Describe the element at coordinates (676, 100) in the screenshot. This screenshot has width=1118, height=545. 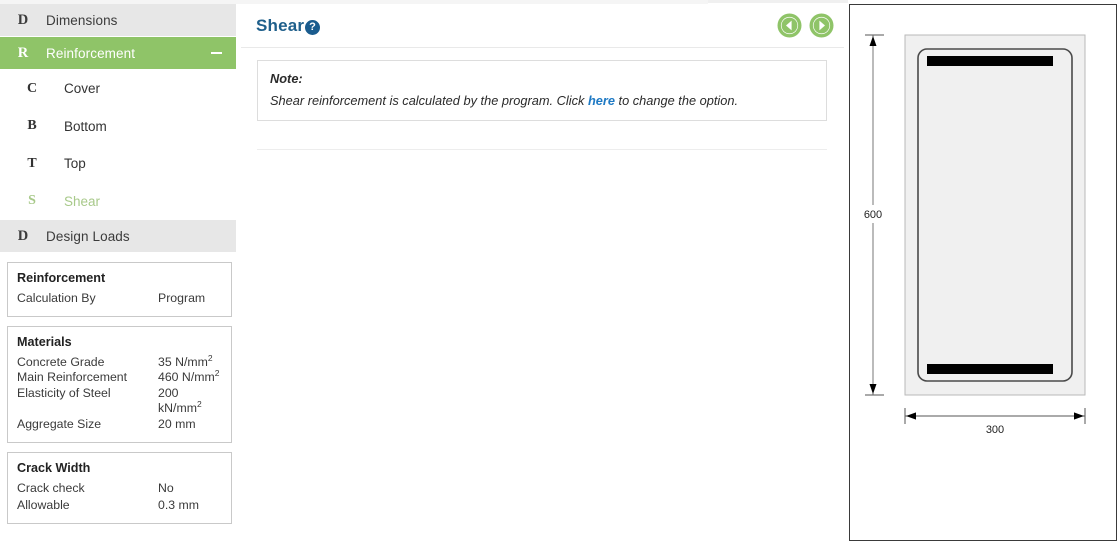
I see `note-text-after: to change the option.` at that location.